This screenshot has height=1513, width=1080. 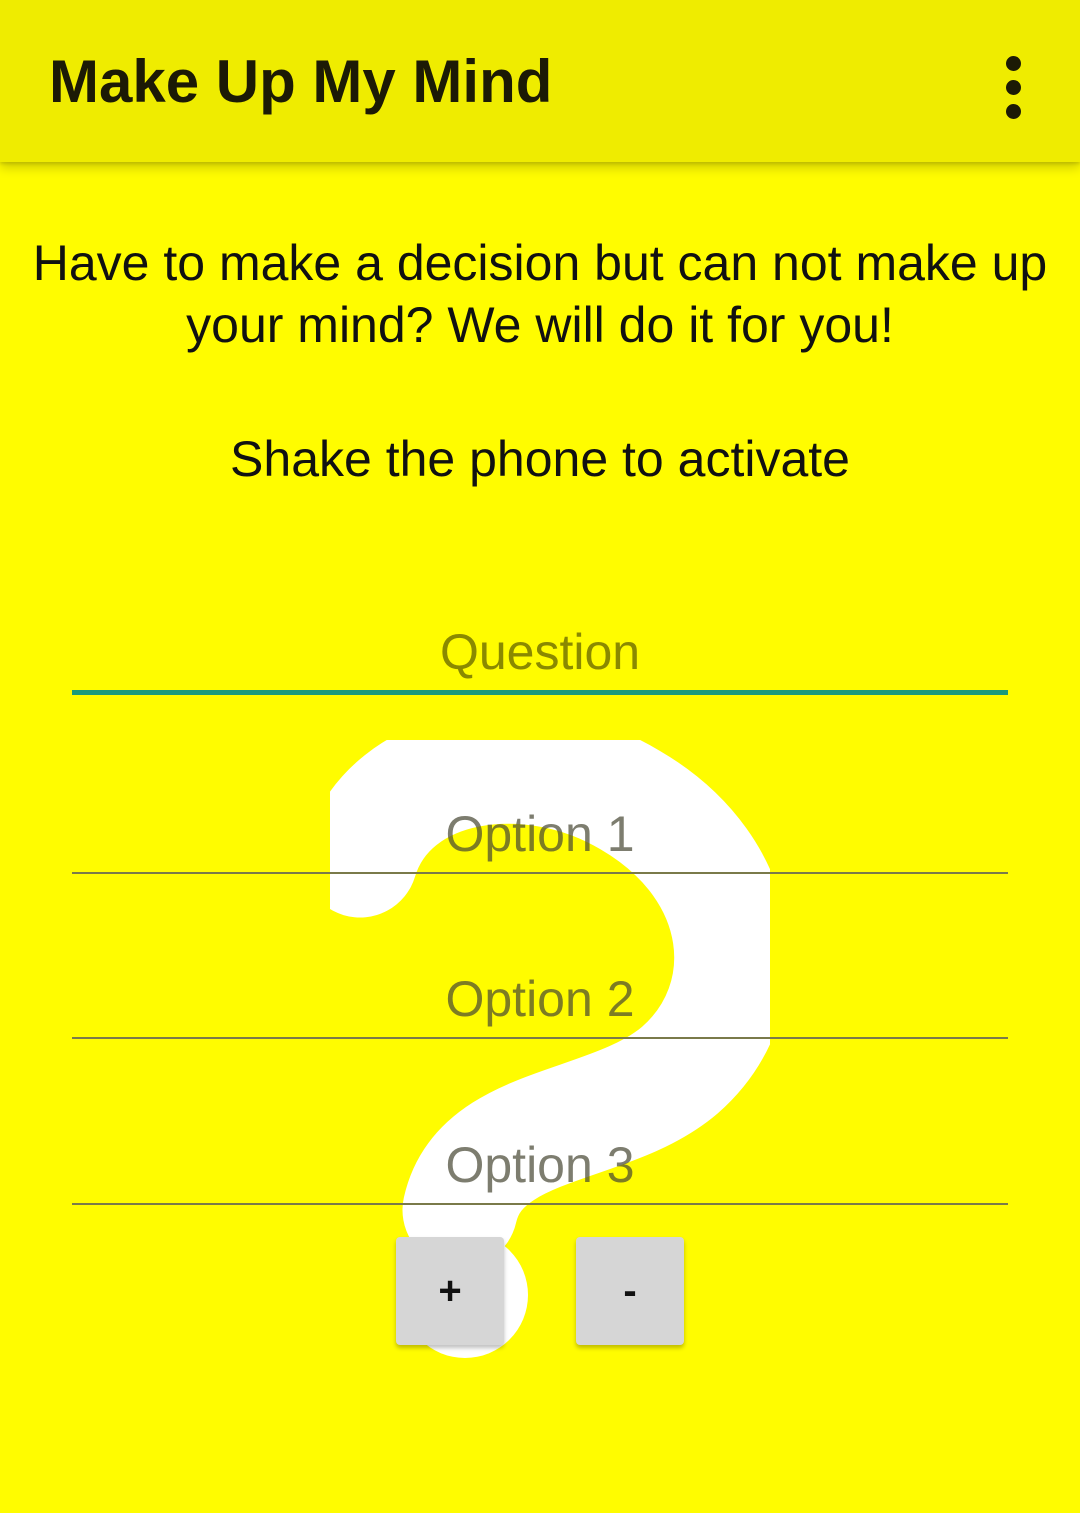 What do you see at coordinates (540, 873) in the screenshot?
I see `option-1-underline` at bounding box center [540, 873].